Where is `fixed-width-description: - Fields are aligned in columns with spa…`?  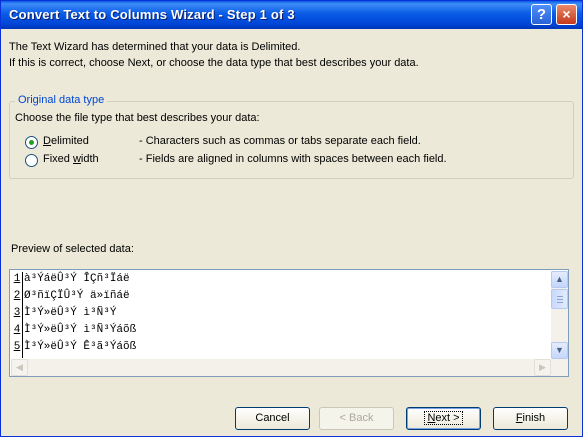
fixed-width-description: - Fields are aligned in columns with spa… is located at coordinates (293, 159).